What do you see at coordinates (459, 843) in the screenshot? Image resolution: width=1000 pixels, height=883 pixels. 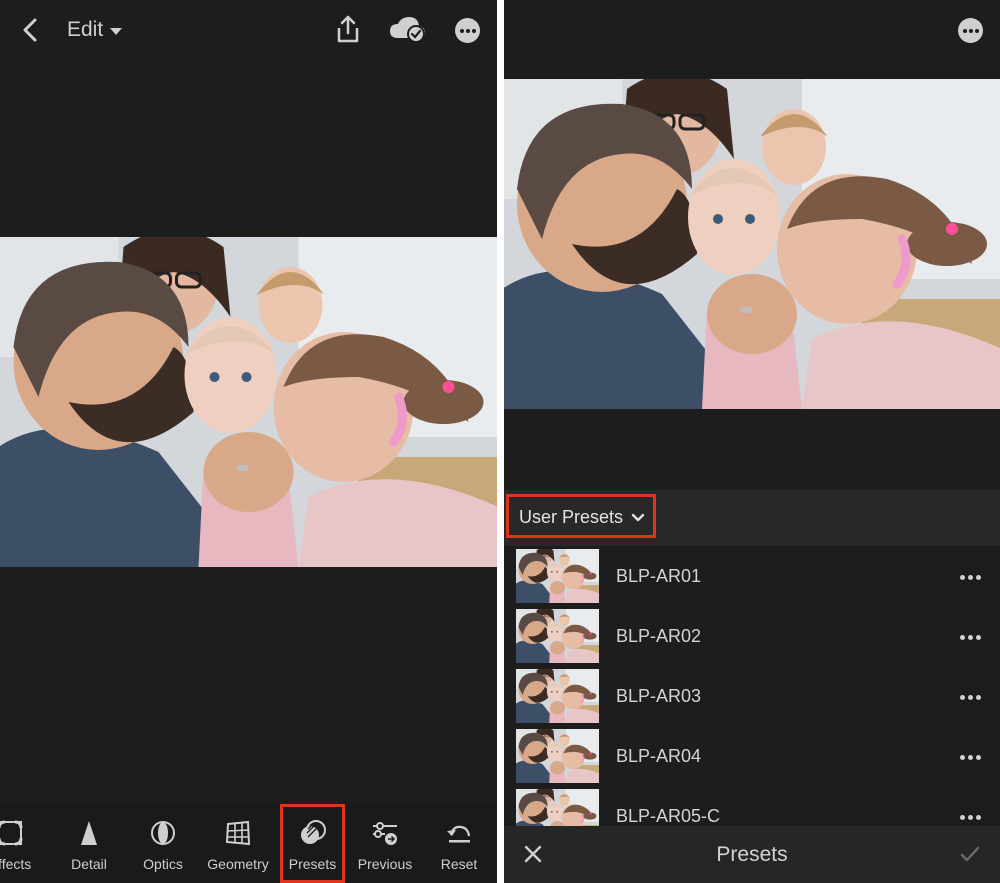 I see `tool-reset: Reset` at bounding box center [459, 843].